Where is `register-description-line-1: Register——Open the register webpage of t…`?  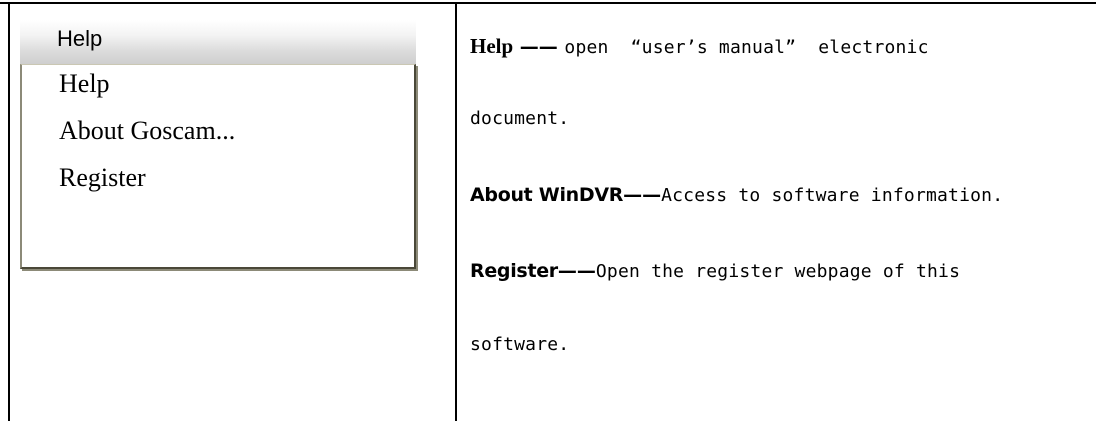
register-description-line-1: Register——Open the register webpage of t… is located at coordinates (715, 271).